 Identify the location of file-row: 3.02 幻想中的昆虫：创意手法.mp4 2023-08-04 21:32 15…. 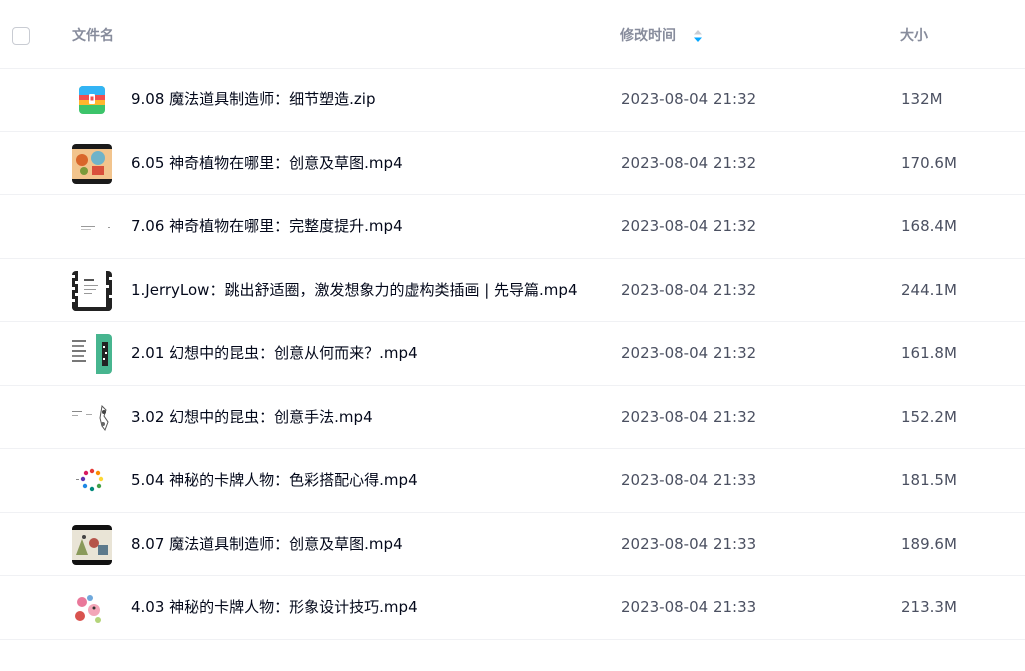
(512, 417).